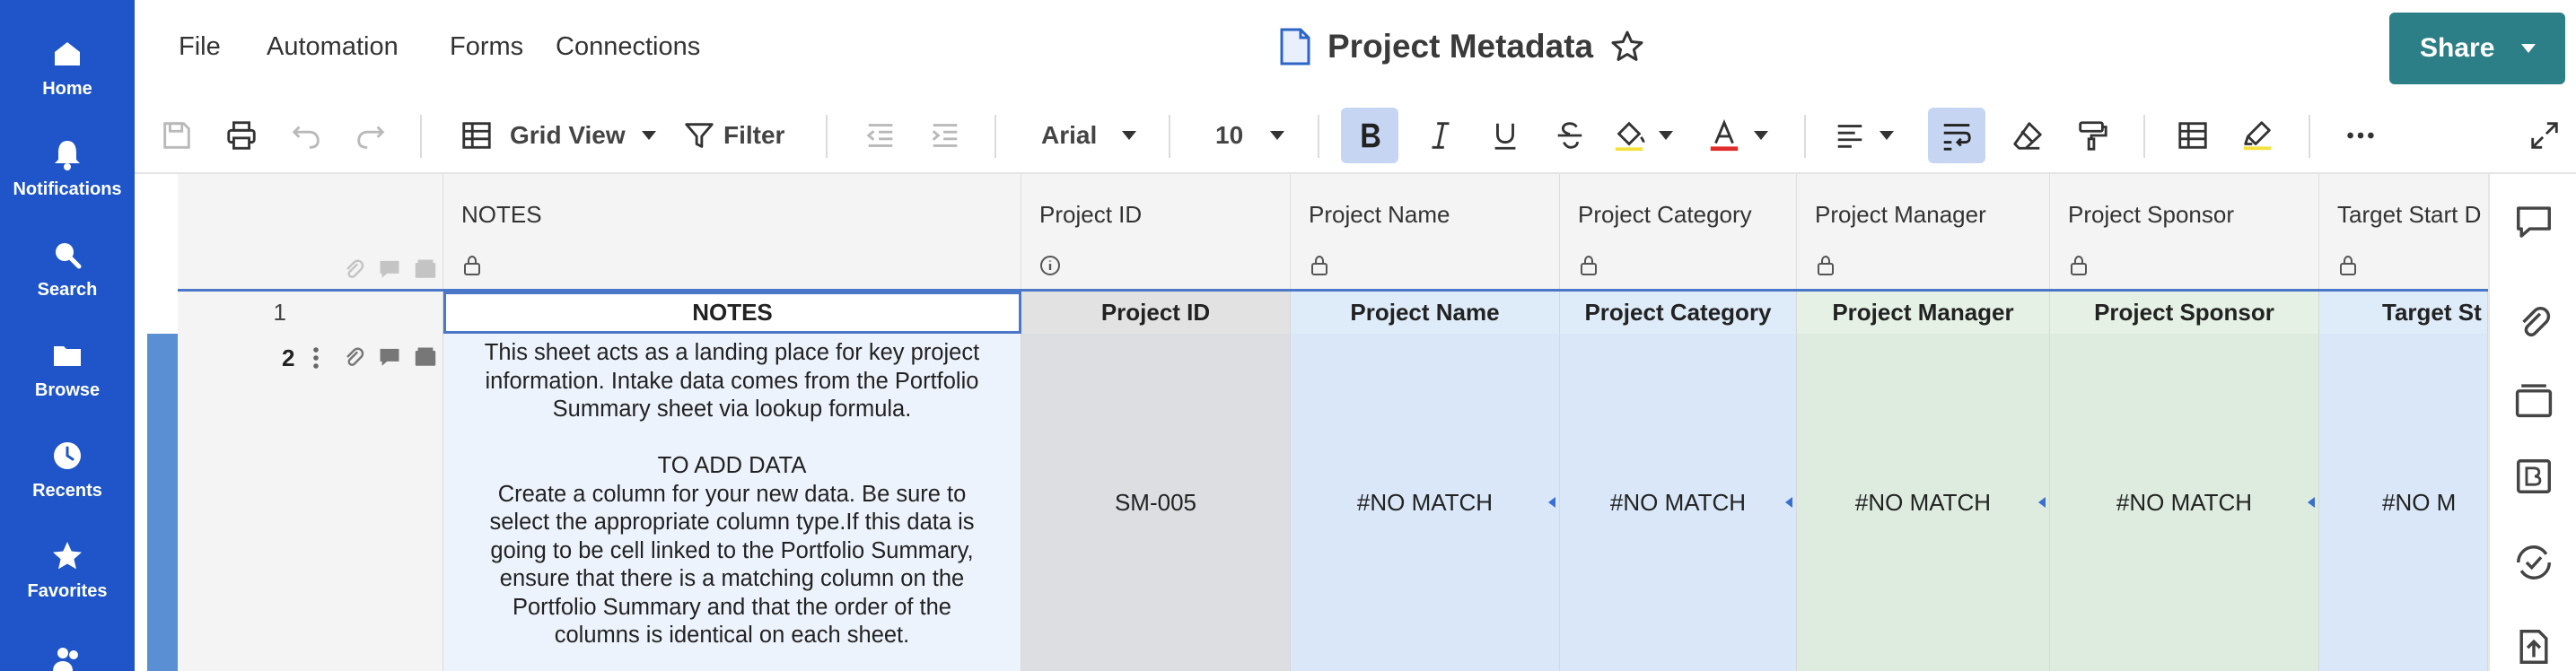  What do you see at coordinates (733, 135) in the screenshot?
I see `filter-button: Filter` at bounding box center [733, 135].